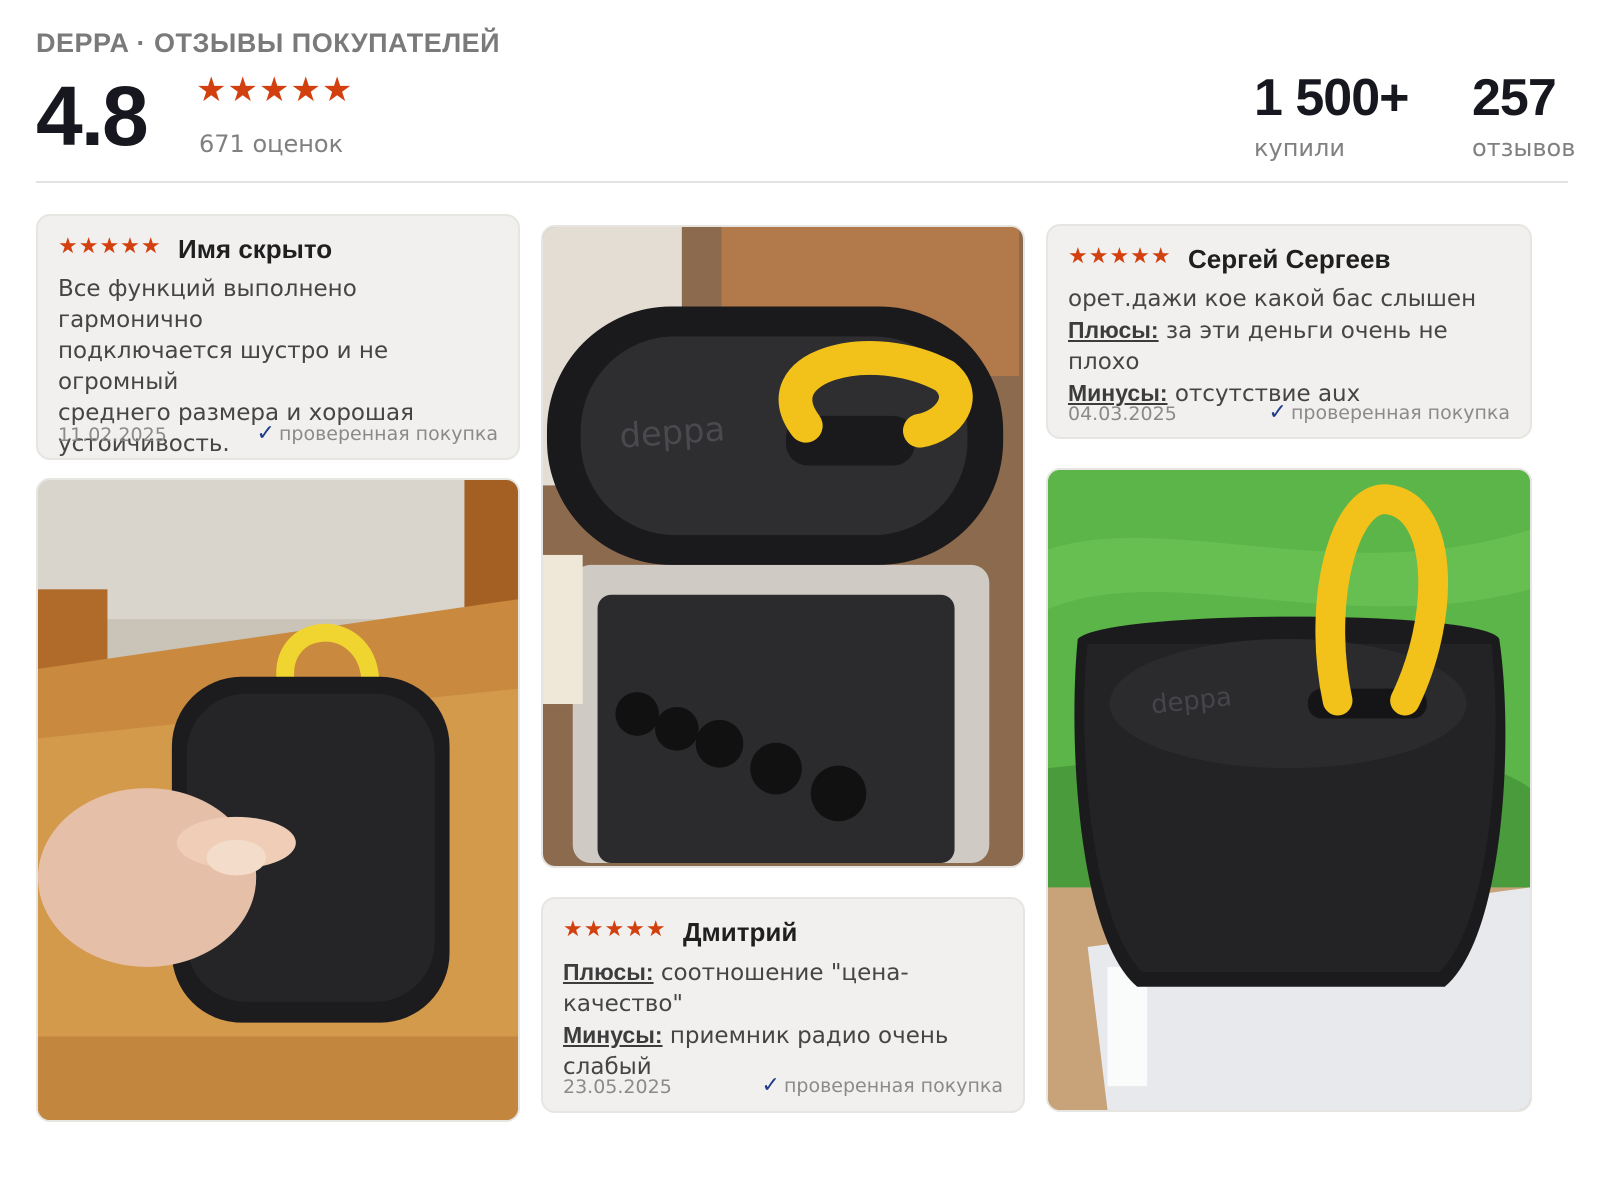 The image size is (1600, 1200). What do you see at coordinates (223, 366) in the screenshot?
I see `review-text-line: подключается шустро и не огромный` at bounding box center [223, 366].